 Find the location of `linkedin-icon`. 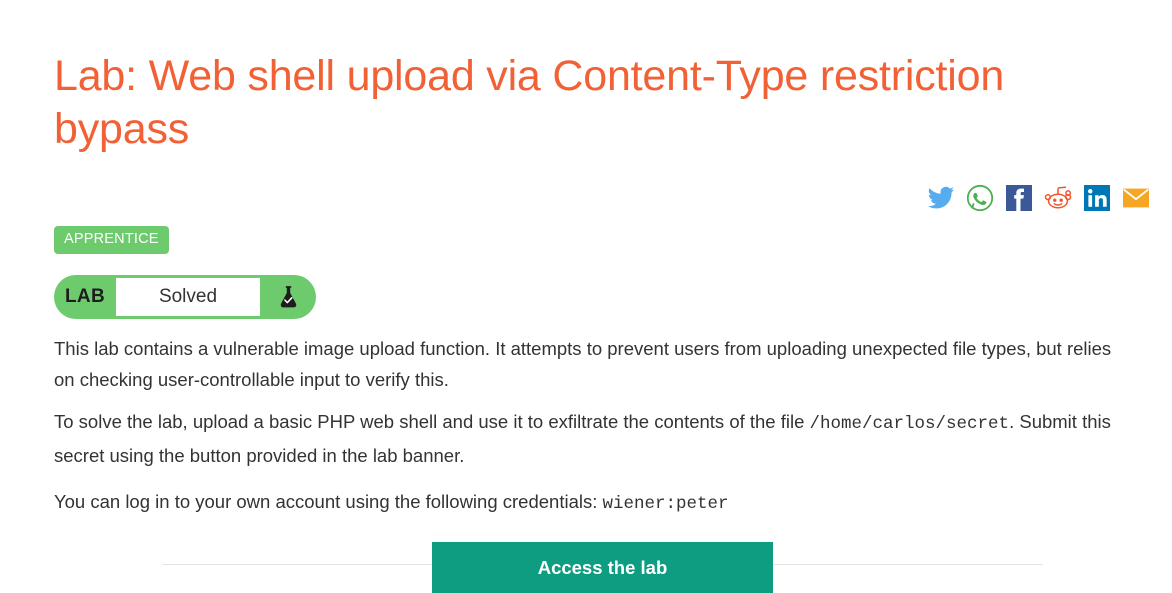

linkedin-icon is located at coordinates (1097, 198).